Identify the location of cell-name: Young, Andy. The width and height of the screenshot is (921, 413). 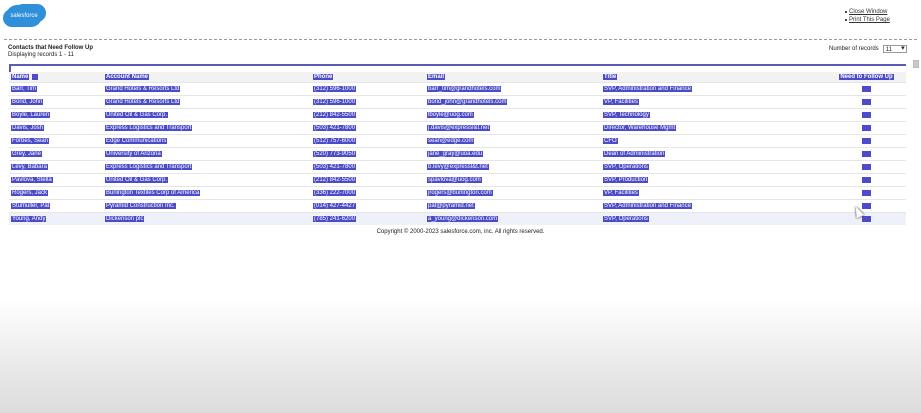
(29, 219).